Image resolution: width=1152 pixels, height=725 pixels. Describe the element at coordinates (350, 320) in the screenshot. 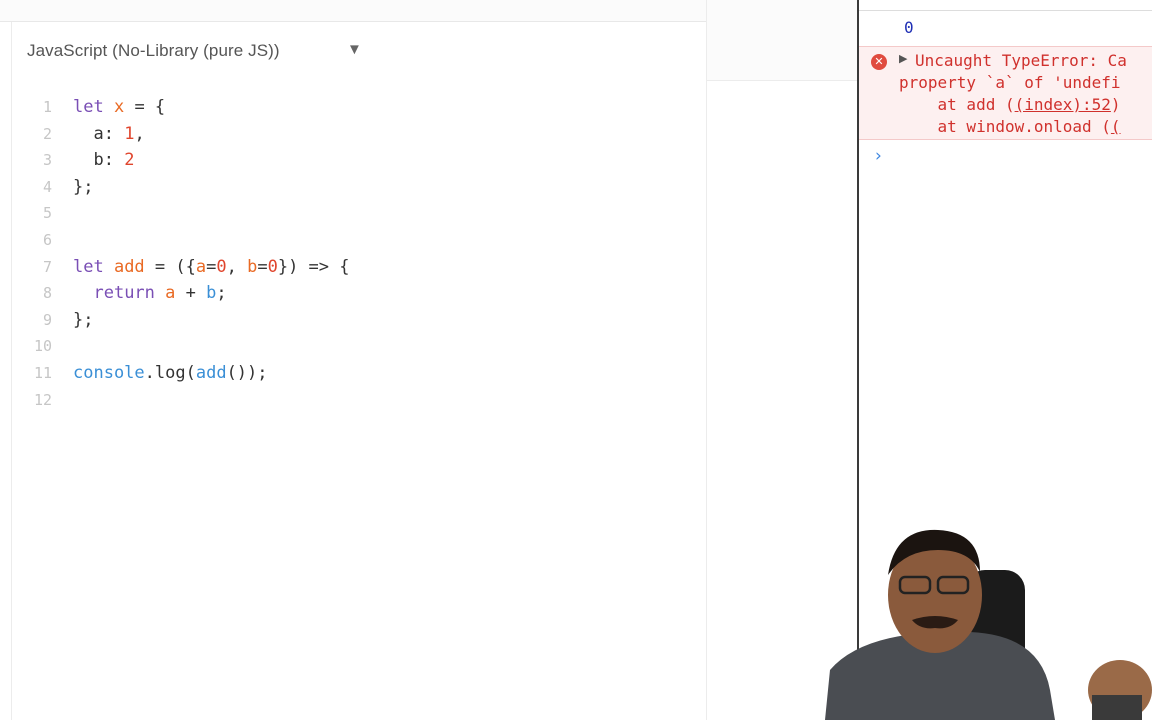

I see `code-line: 9};` at that location.